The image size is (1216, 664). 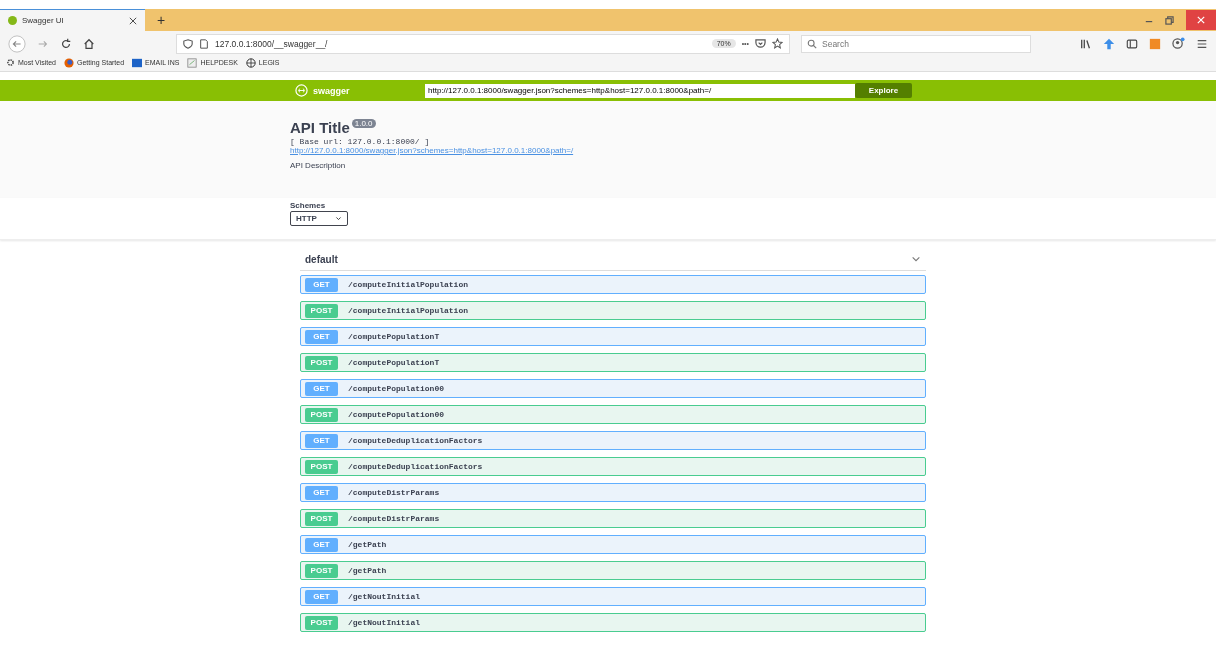 I want to click on globe-icon, so click(x=250, y=62).